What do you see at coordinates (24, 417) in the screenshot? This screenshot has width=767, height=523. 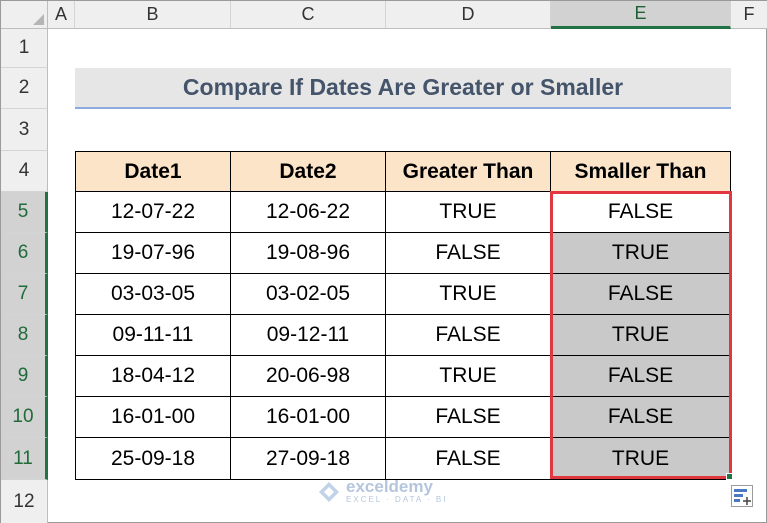 I see `row-header-10: 10` at bounding box center [24, 417].